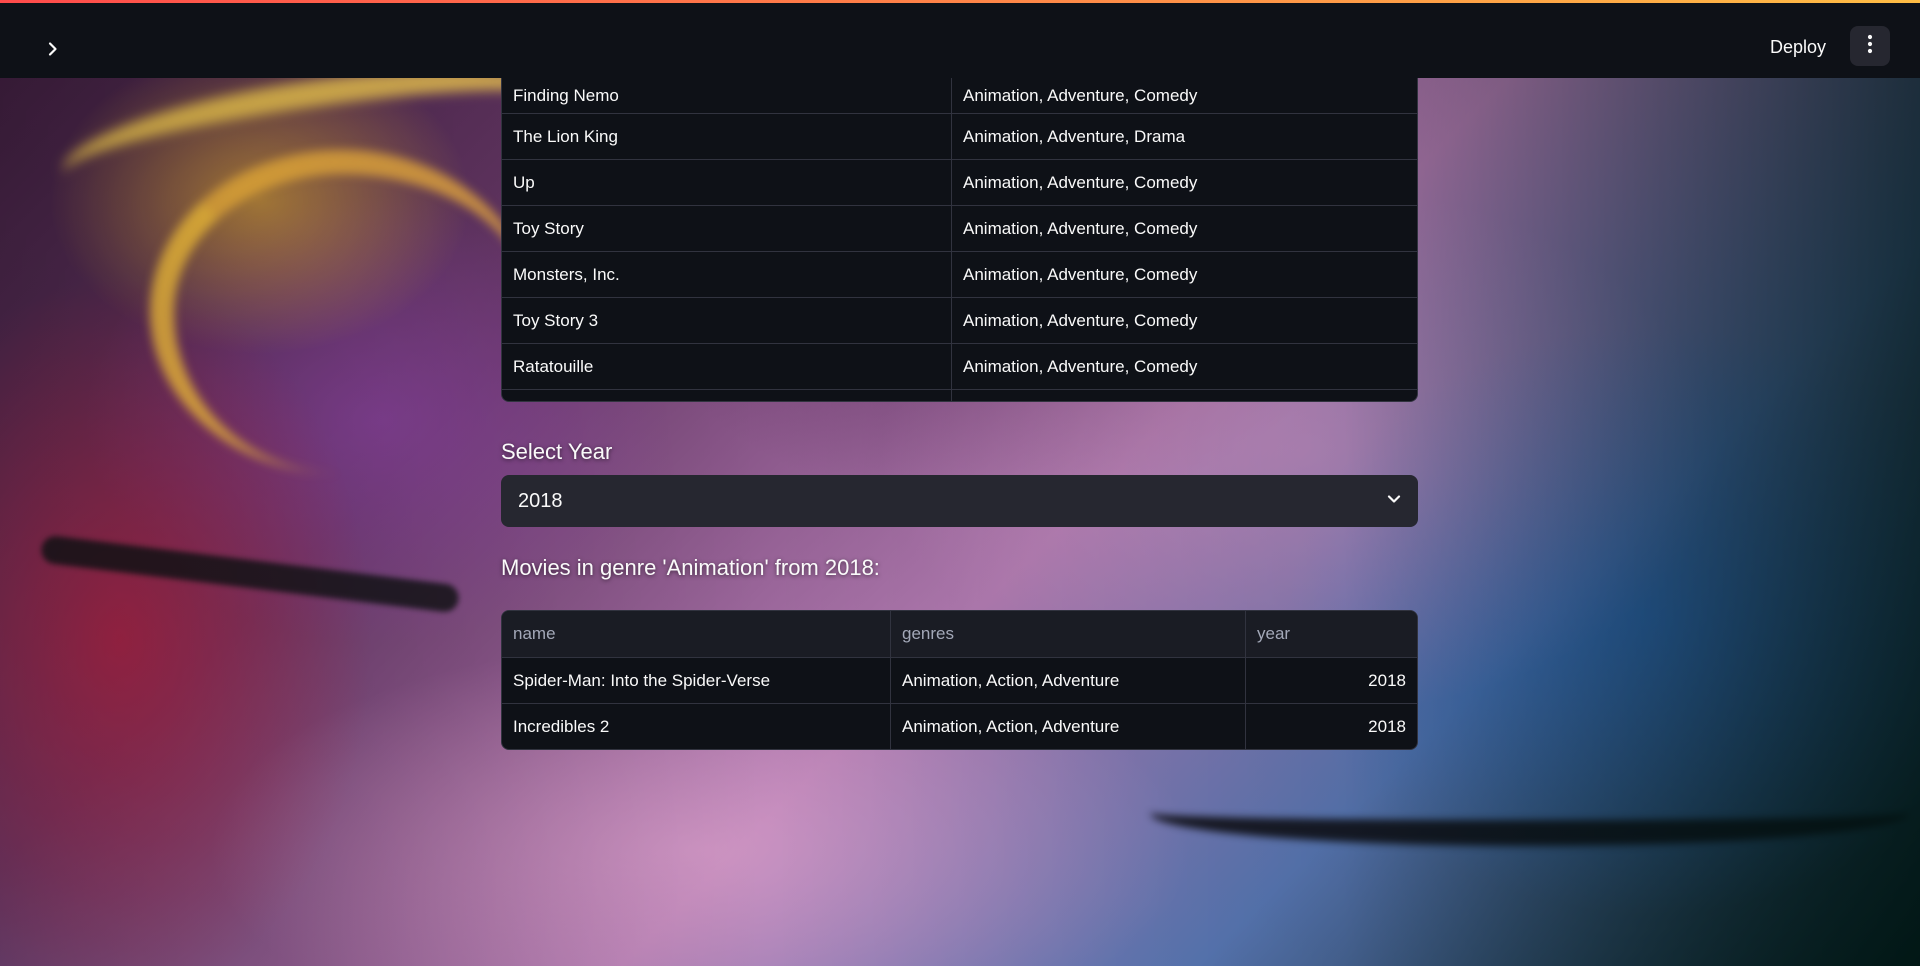  What do you see at coordinates (690, 567) in the screenshot?
I see `results-heading: Movies in genre 'Animation' from 2018:` at bounding box center [690, 567].